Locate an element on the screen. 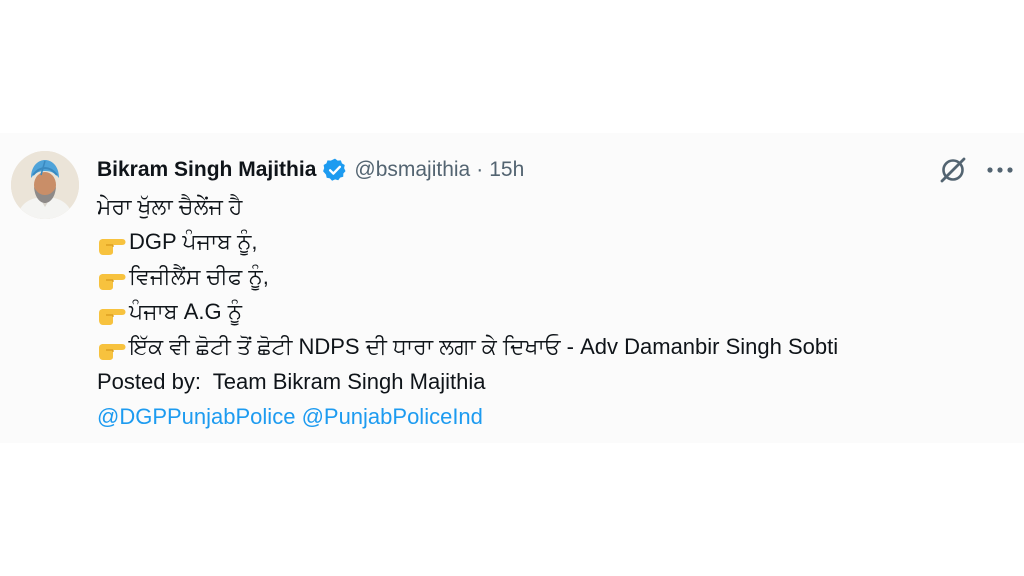 This screenshot has height=576, width=1024. tweet-line-text: ਵਿਜੀਲੈਂਸ ਚੀਫ ਨੂੰ, is located at coordinates (199, 276).